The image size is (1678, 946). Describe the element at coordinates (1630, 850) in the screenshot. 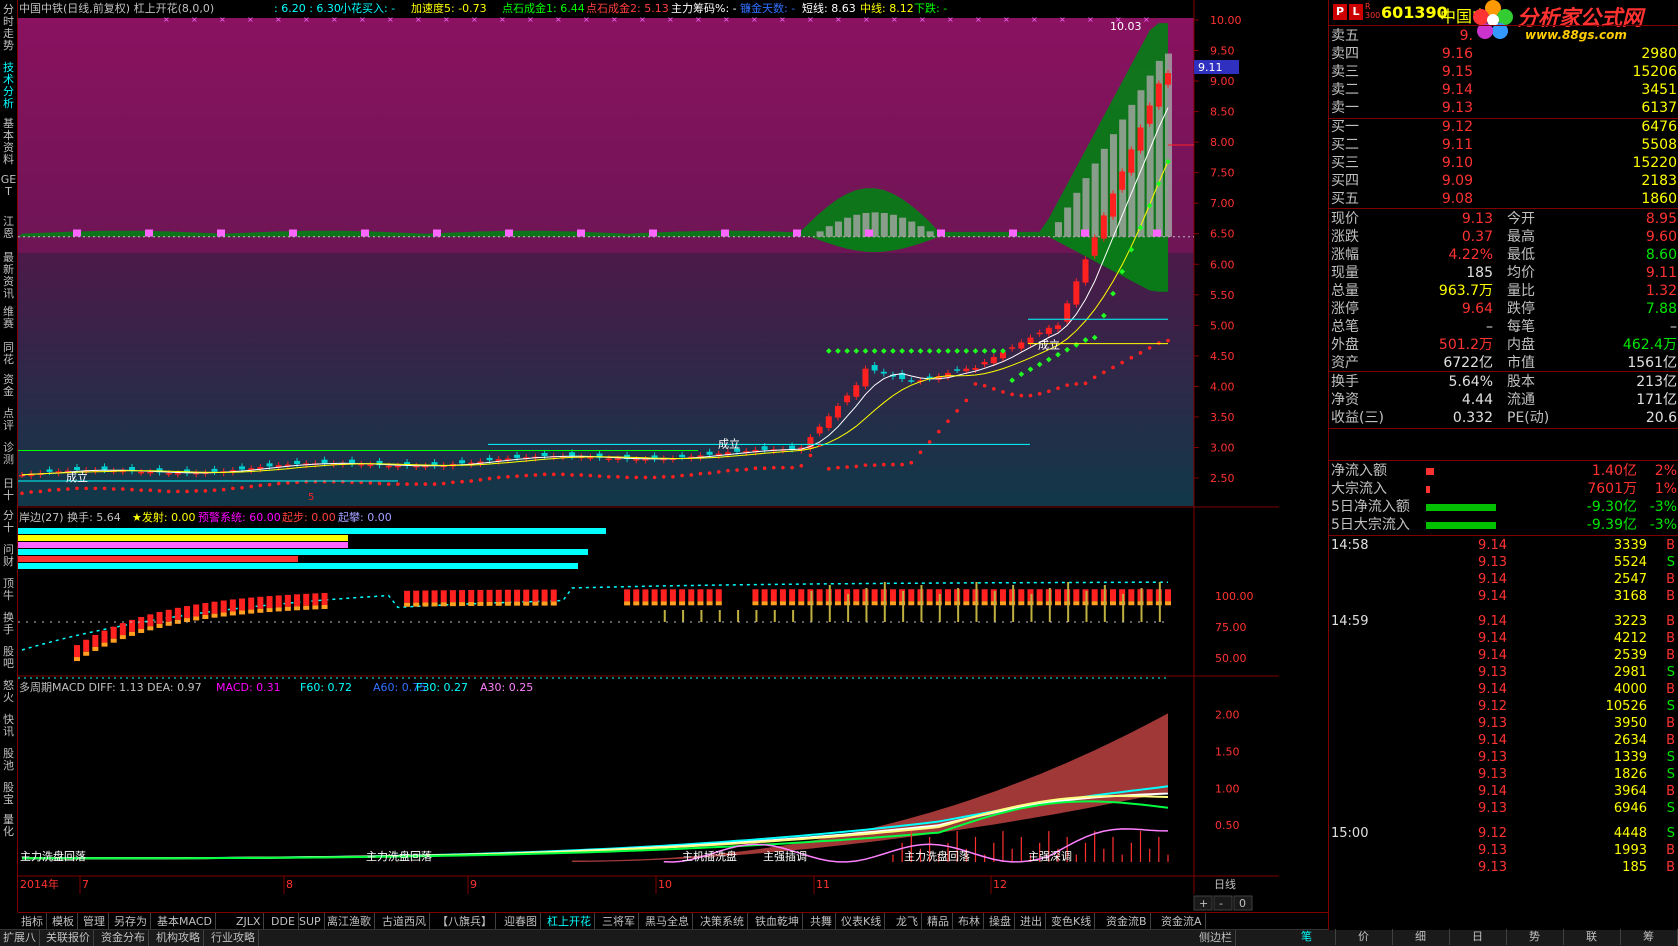

I see `tick-volume: 1993` at that location.